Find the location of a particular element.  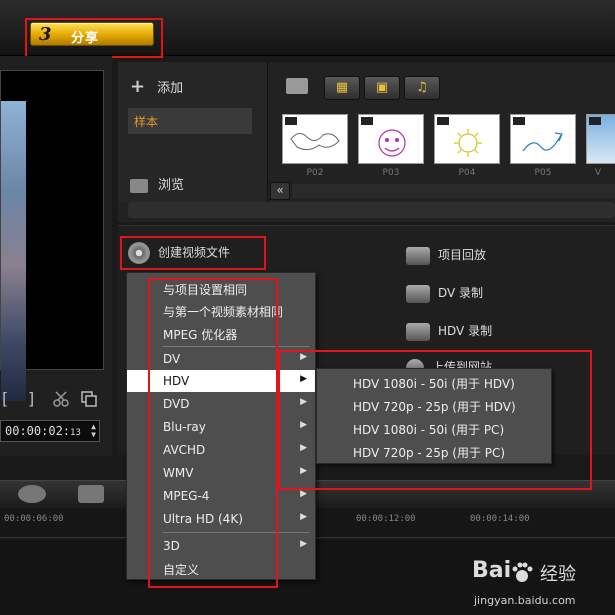

menu-item-custom: 自定义 is located at coordinates (221, 568).